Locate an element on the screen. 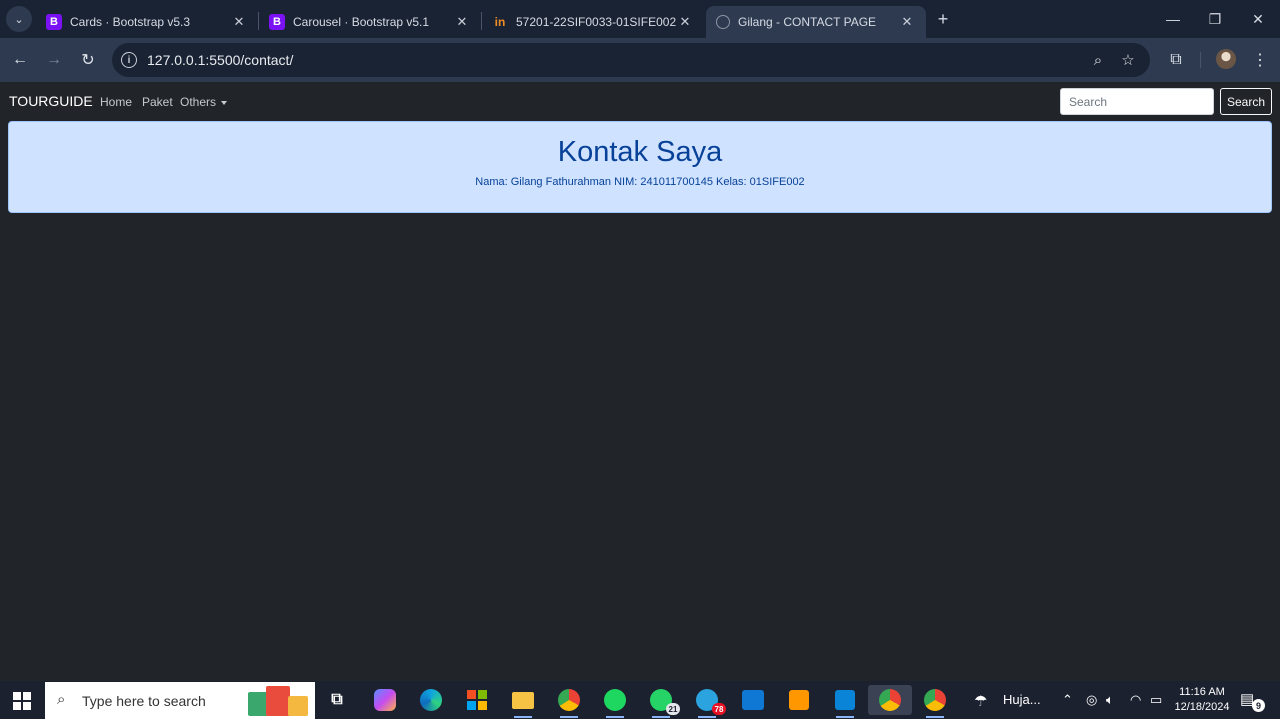  browser-toolbar: ← → ↻ i 127.0.0.1:5500/contact/ ⌕ ☆ ⧉ ⋮ is located at coordinates (640, 60).